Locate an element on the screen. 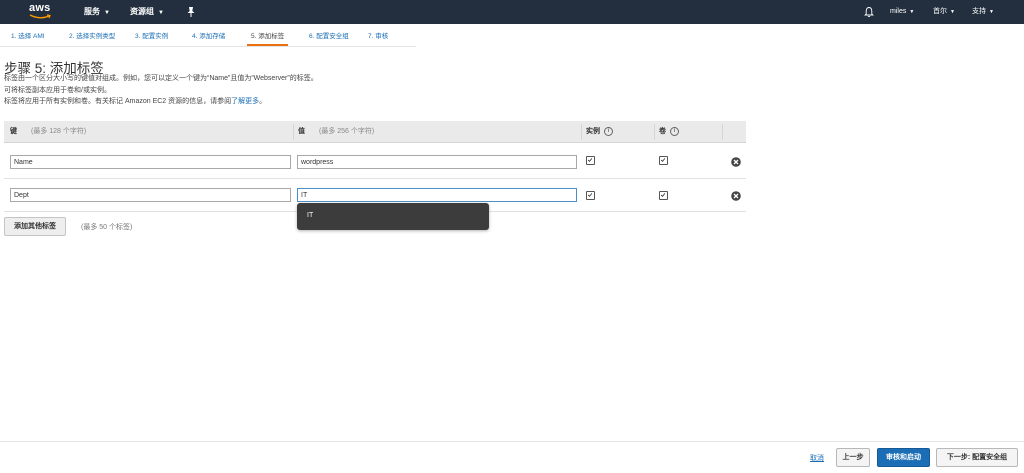 The width and height of the screenshot is (1024, 473). instances-column-header: 实例 i is located at coordinates (599, 132).